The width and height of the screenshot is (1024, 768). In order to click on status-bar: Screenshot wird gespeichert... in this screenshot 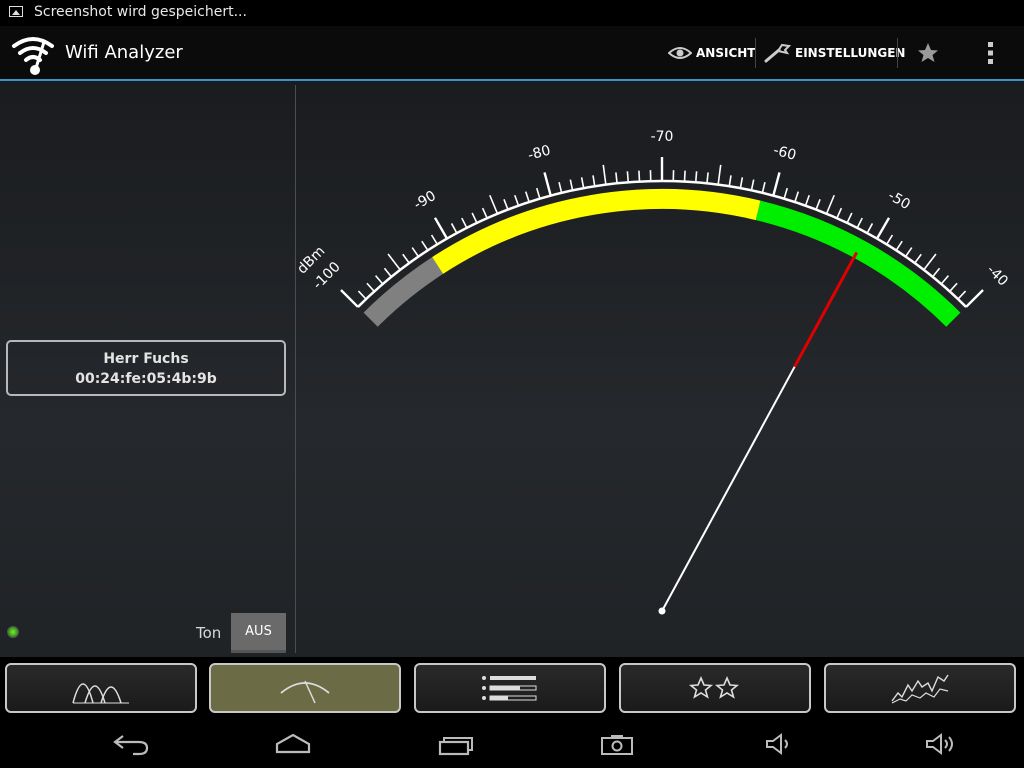, I will do `click(512, 13)`.